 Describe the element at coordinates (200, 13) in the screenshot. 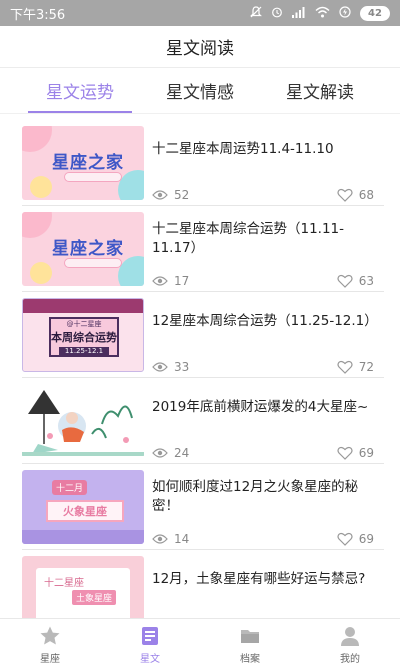

I see `status-bar: 下午3:56 42` at that location.